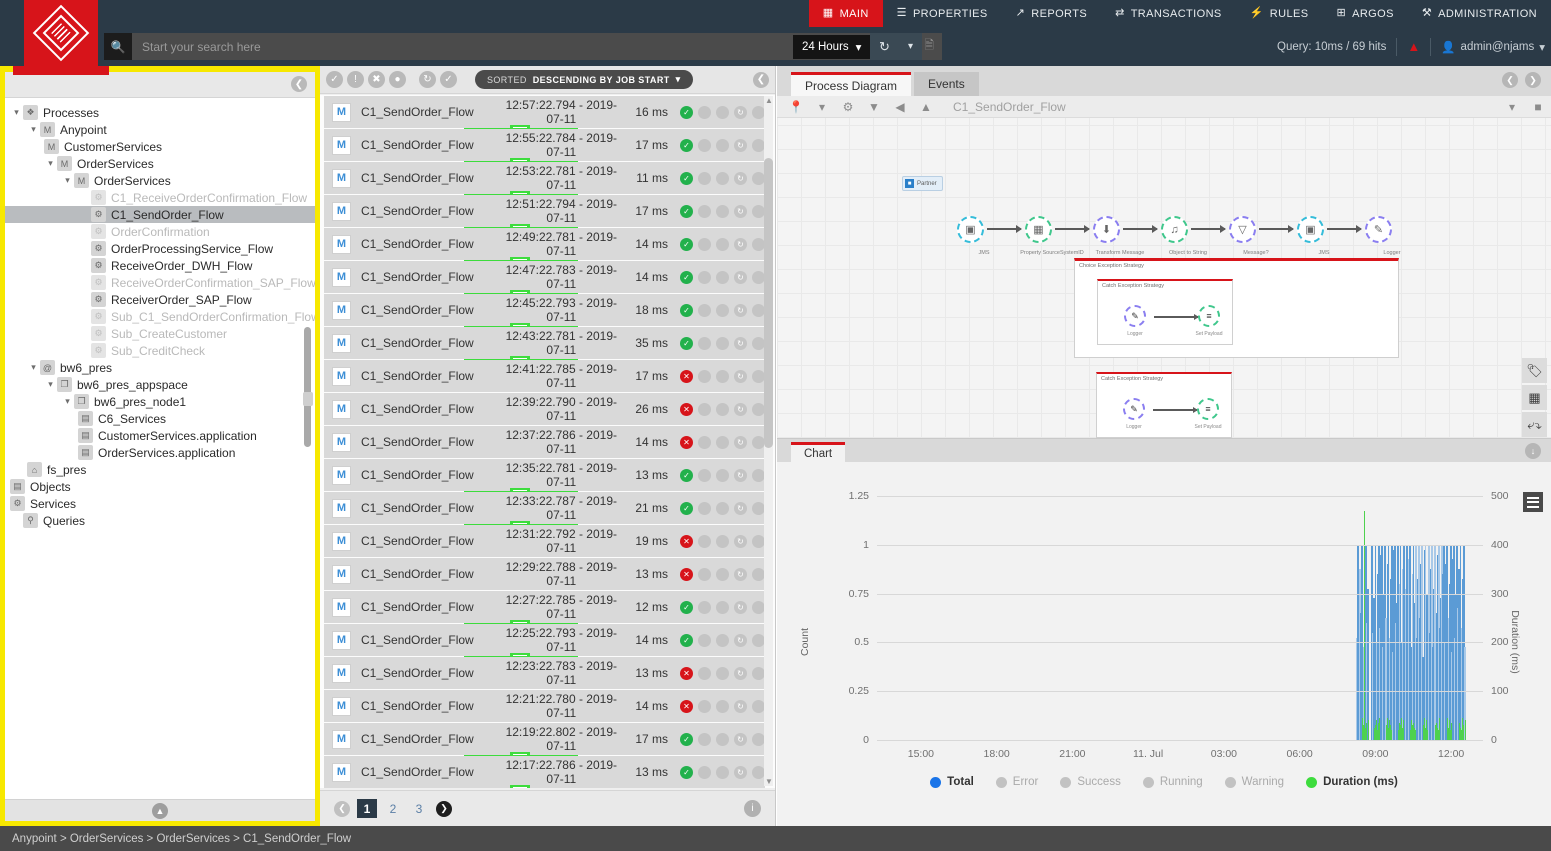 The height and width of the screenshot is (851, 1551). Describe the element at coordinates (946, 84) in the screenshot. I see `tab-events: Events` at that location.